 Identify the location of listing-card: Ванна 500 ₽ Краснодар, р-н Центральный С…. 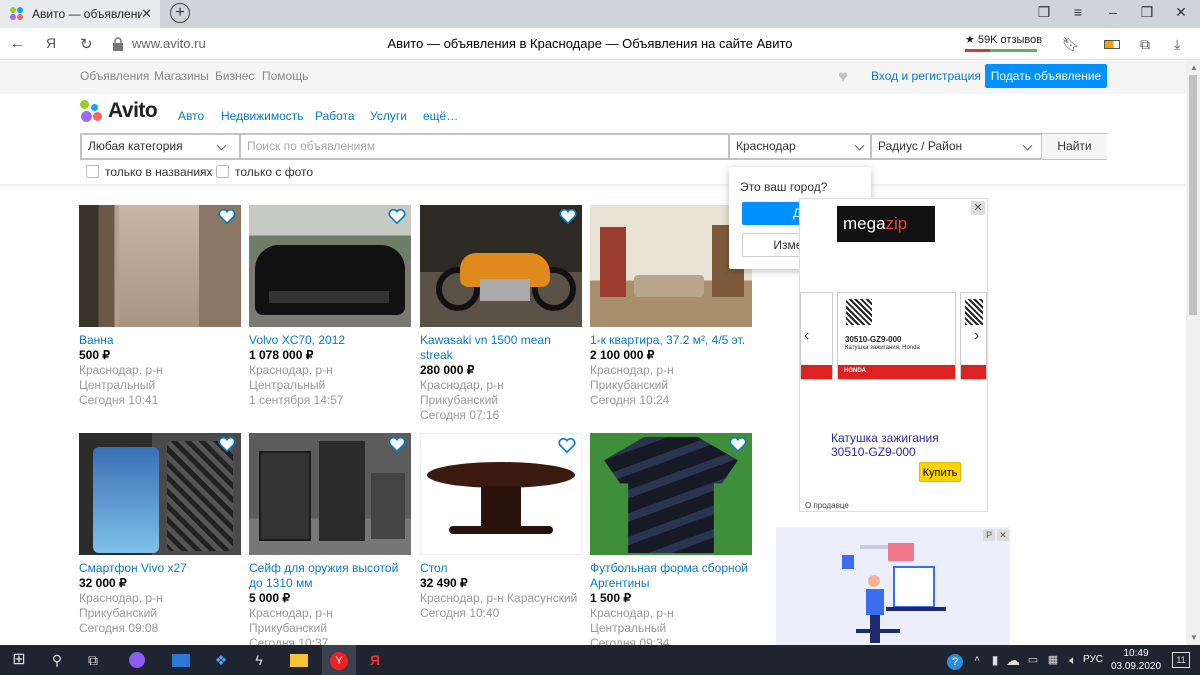
(160, 306).